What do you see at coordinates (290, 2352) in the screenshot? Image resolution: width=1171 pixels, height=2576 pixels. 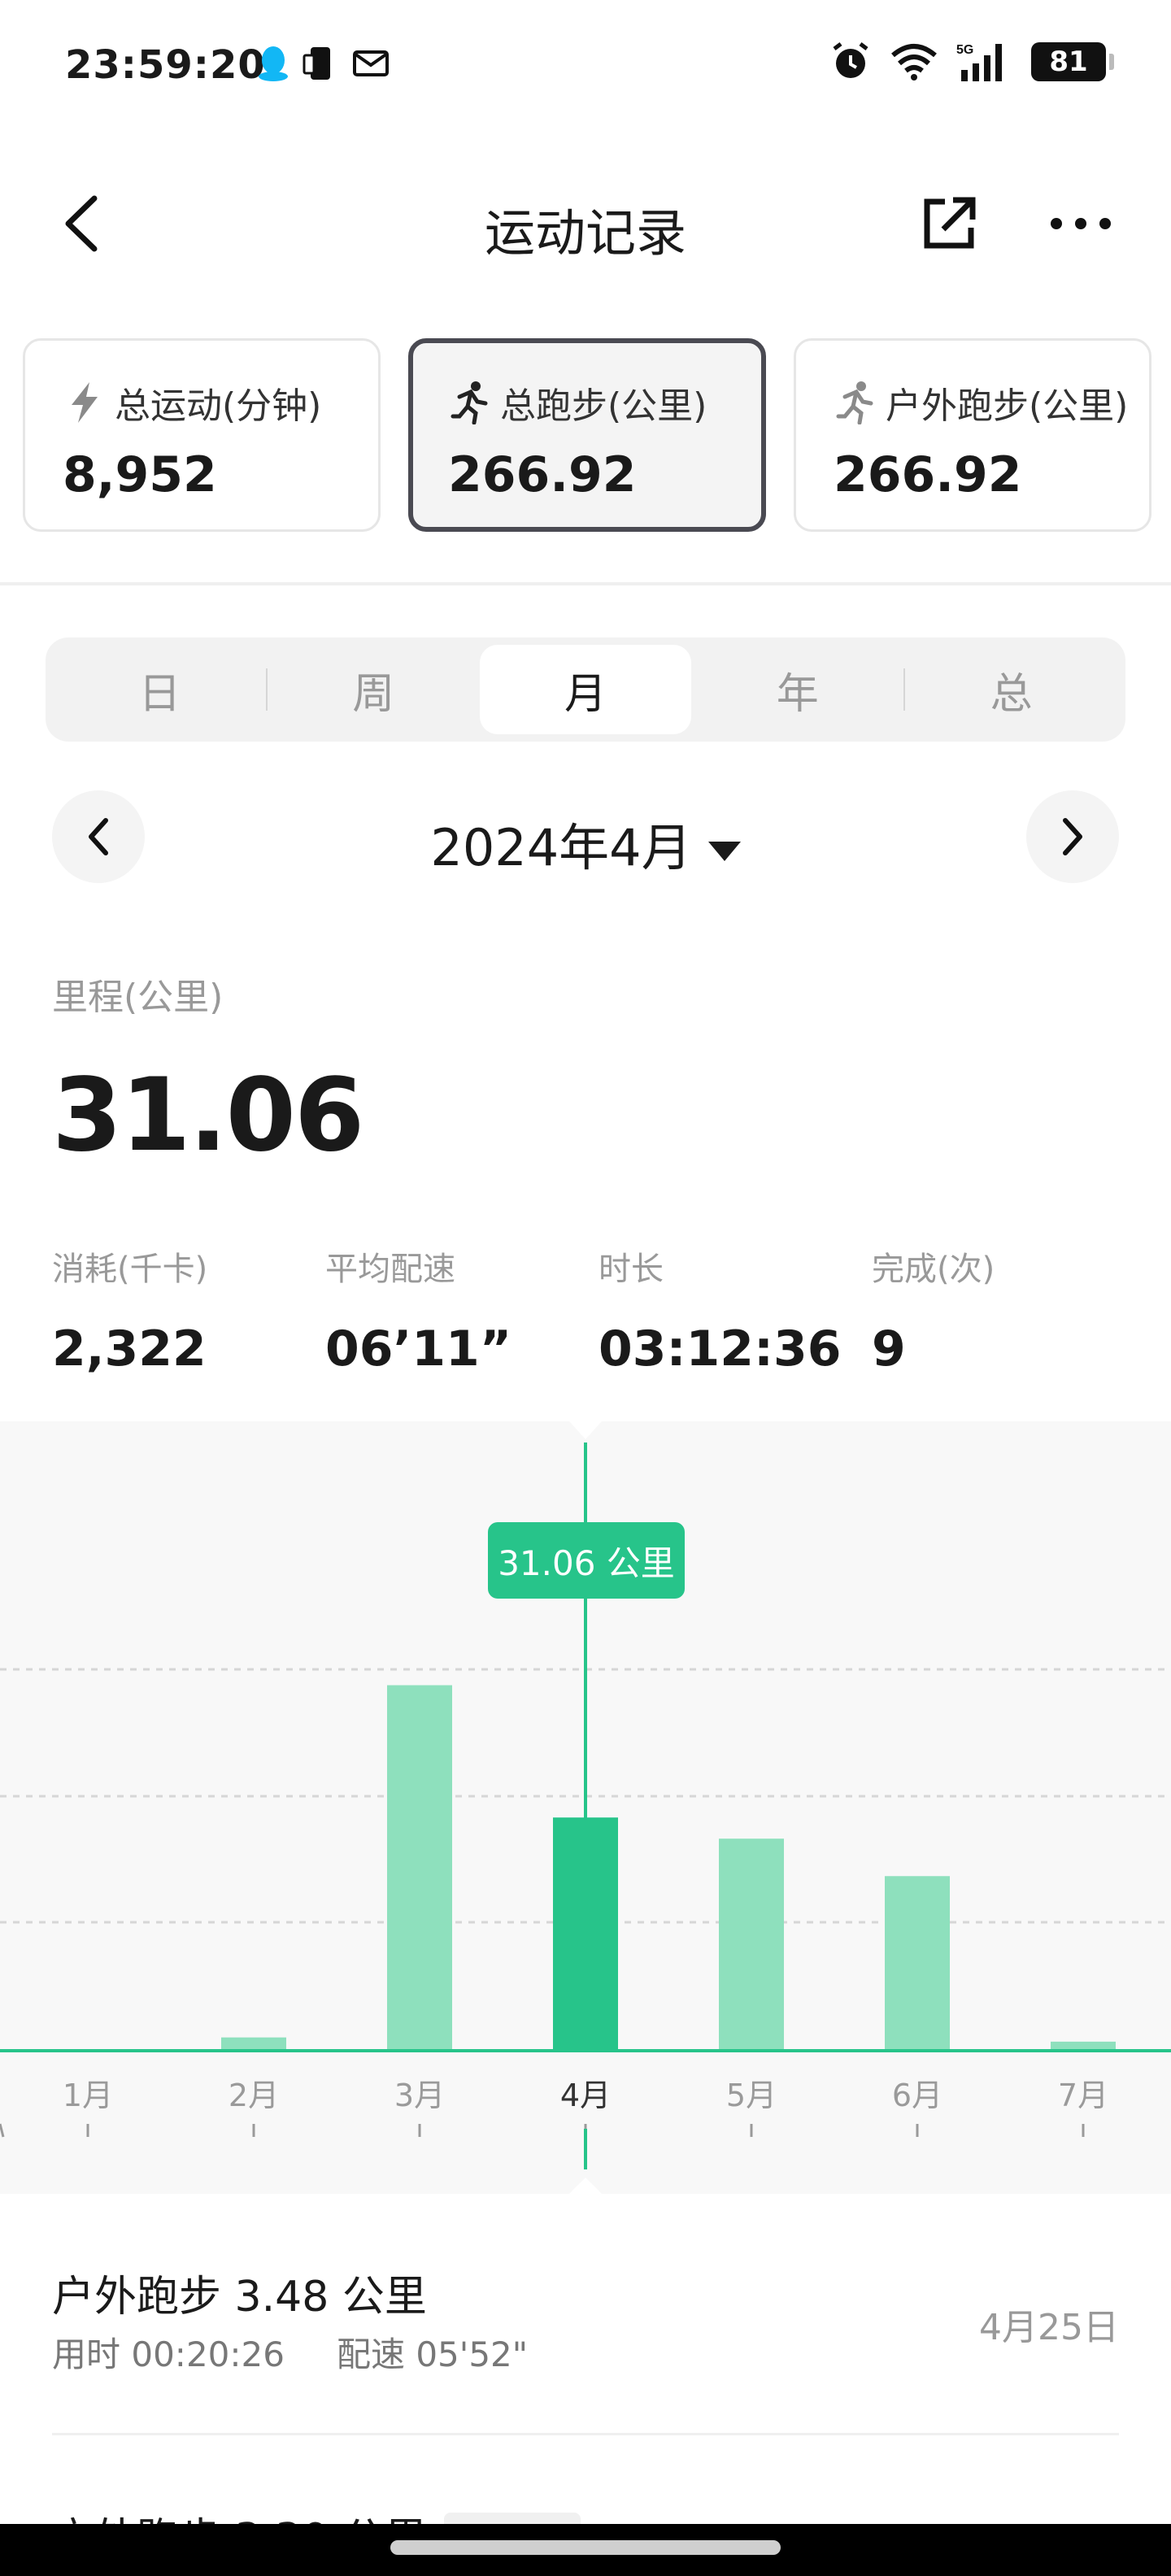 I see `record-details: 用时 00:20:26 配速 05'52"` at bounding box center [290, 2352].